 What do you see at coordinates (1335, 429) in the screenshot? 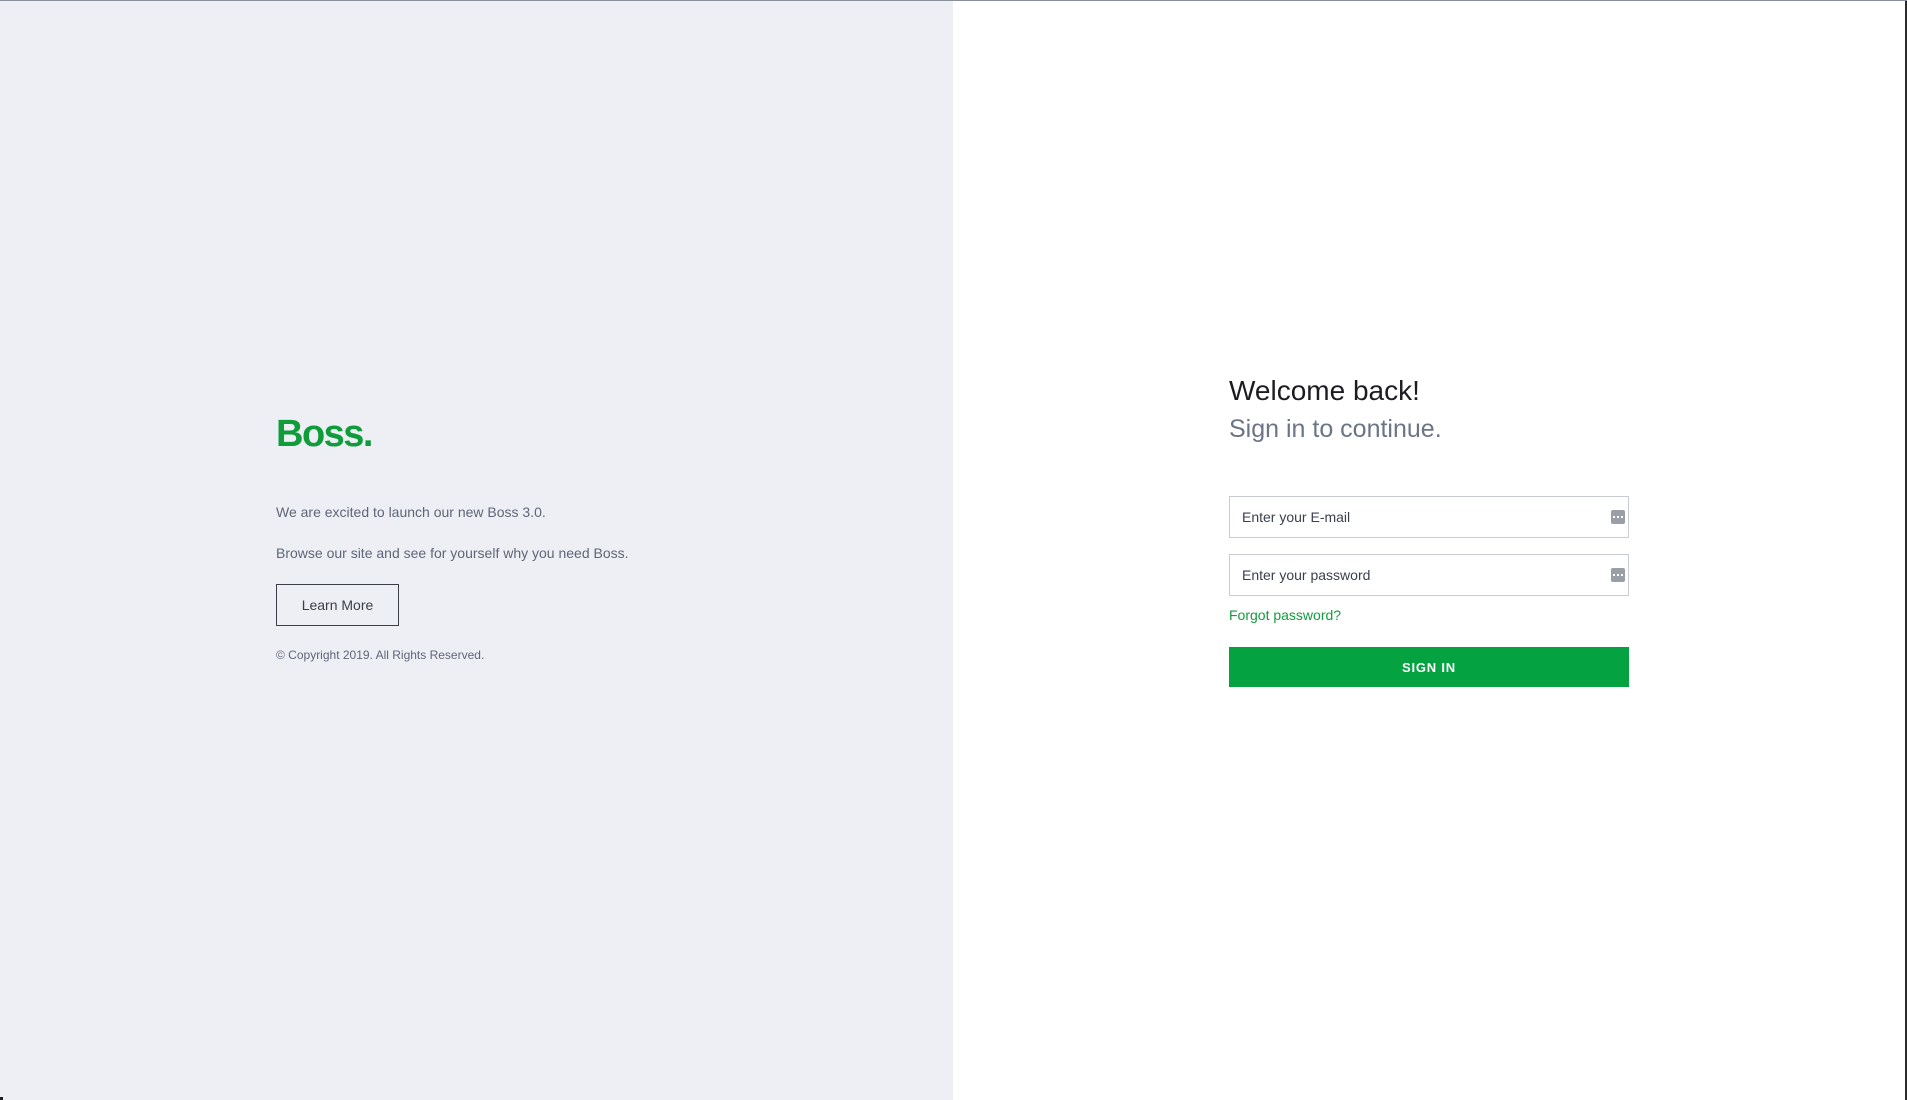
I see `login-subtitle: Sign in to continue.` at bounding box center [1335, 429].